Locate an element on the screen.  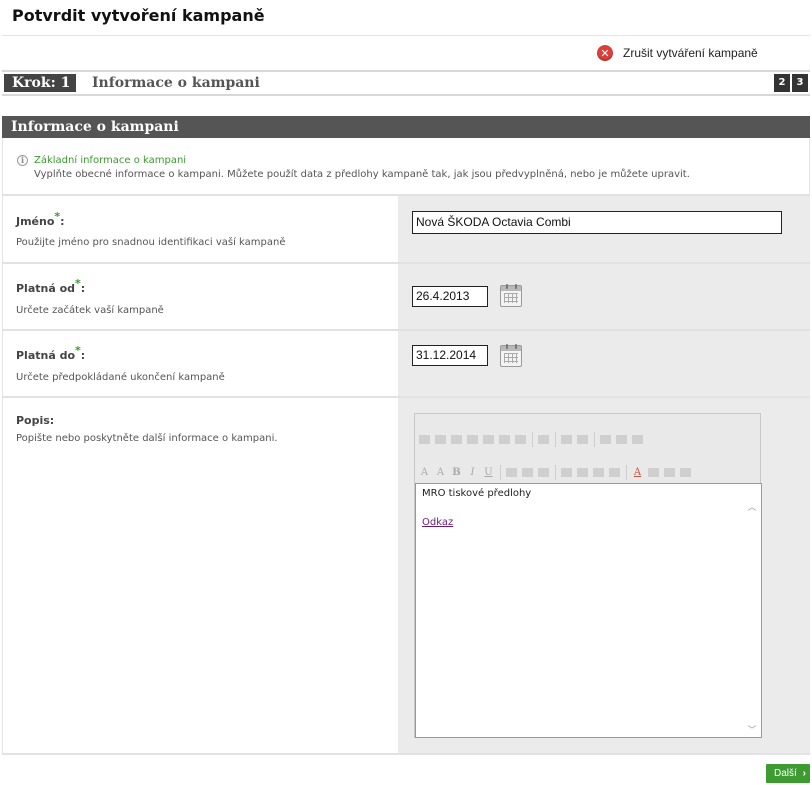
link-icon is located at coordinates (605, 439).